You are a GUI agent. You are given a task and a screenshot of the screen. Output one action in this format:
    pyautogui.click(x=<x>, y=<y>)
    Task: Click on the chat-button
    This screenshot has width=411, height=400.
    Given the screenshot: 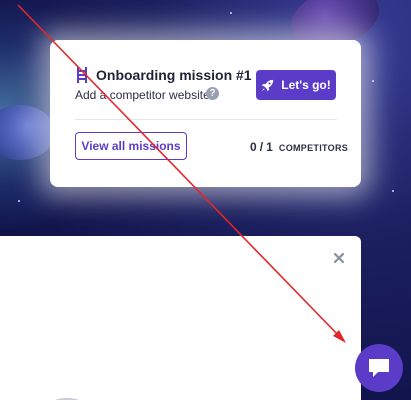 What is the action you would take?
    pyautogui.click(x=379, y=368)
    